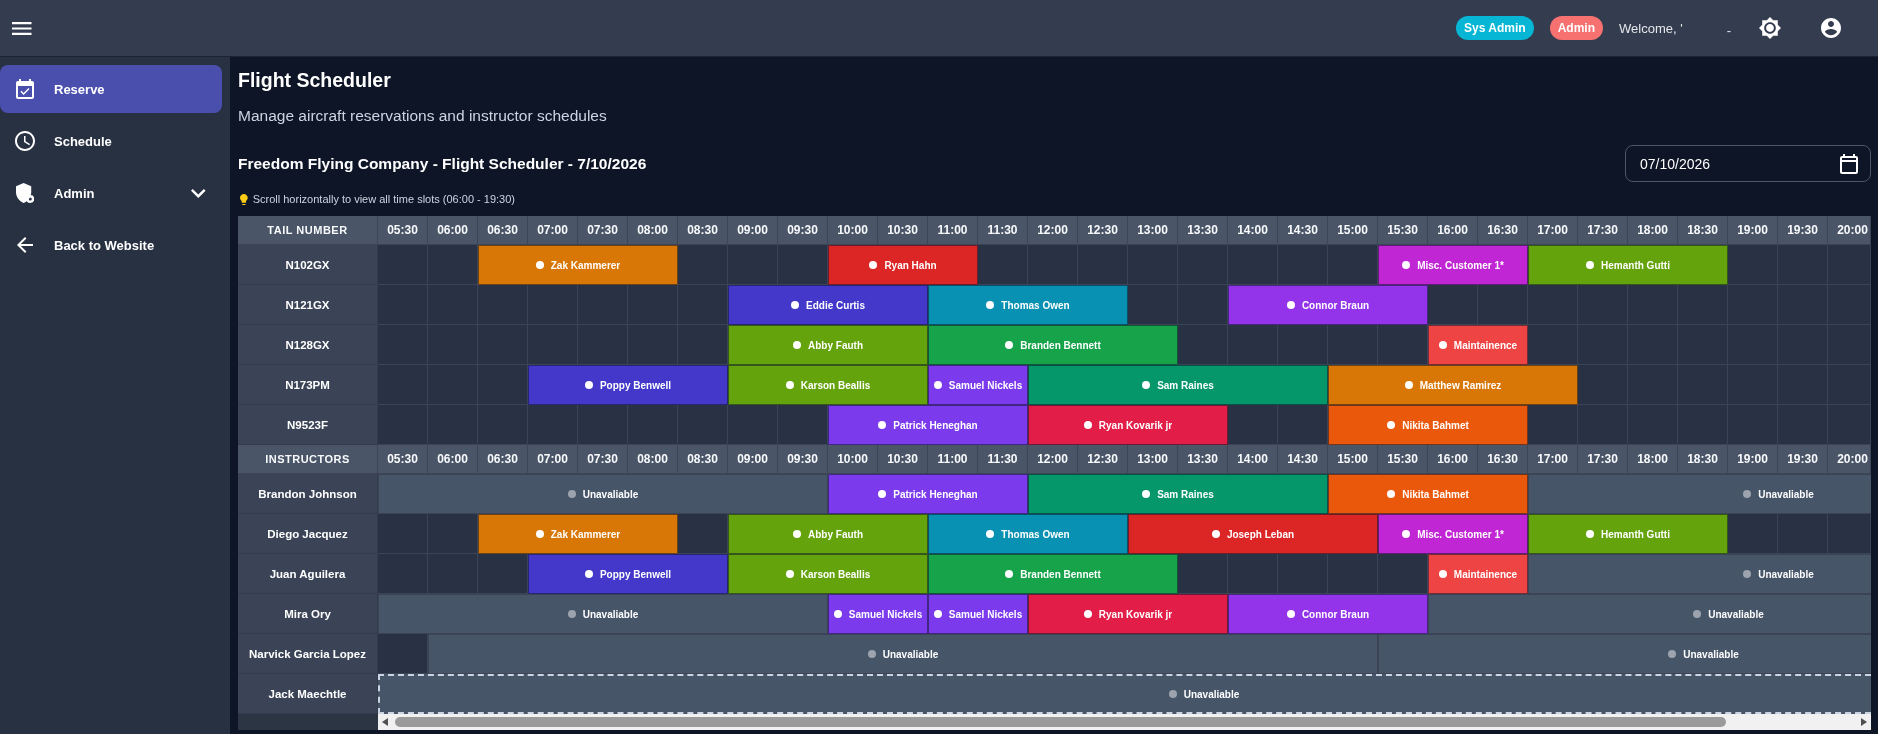 This screenshot has height=734, width=1878. What do you see at coordinates (1603, 459) in the screenshot?
I see `time-header: 17:30` at bounding box center [1603, 459].